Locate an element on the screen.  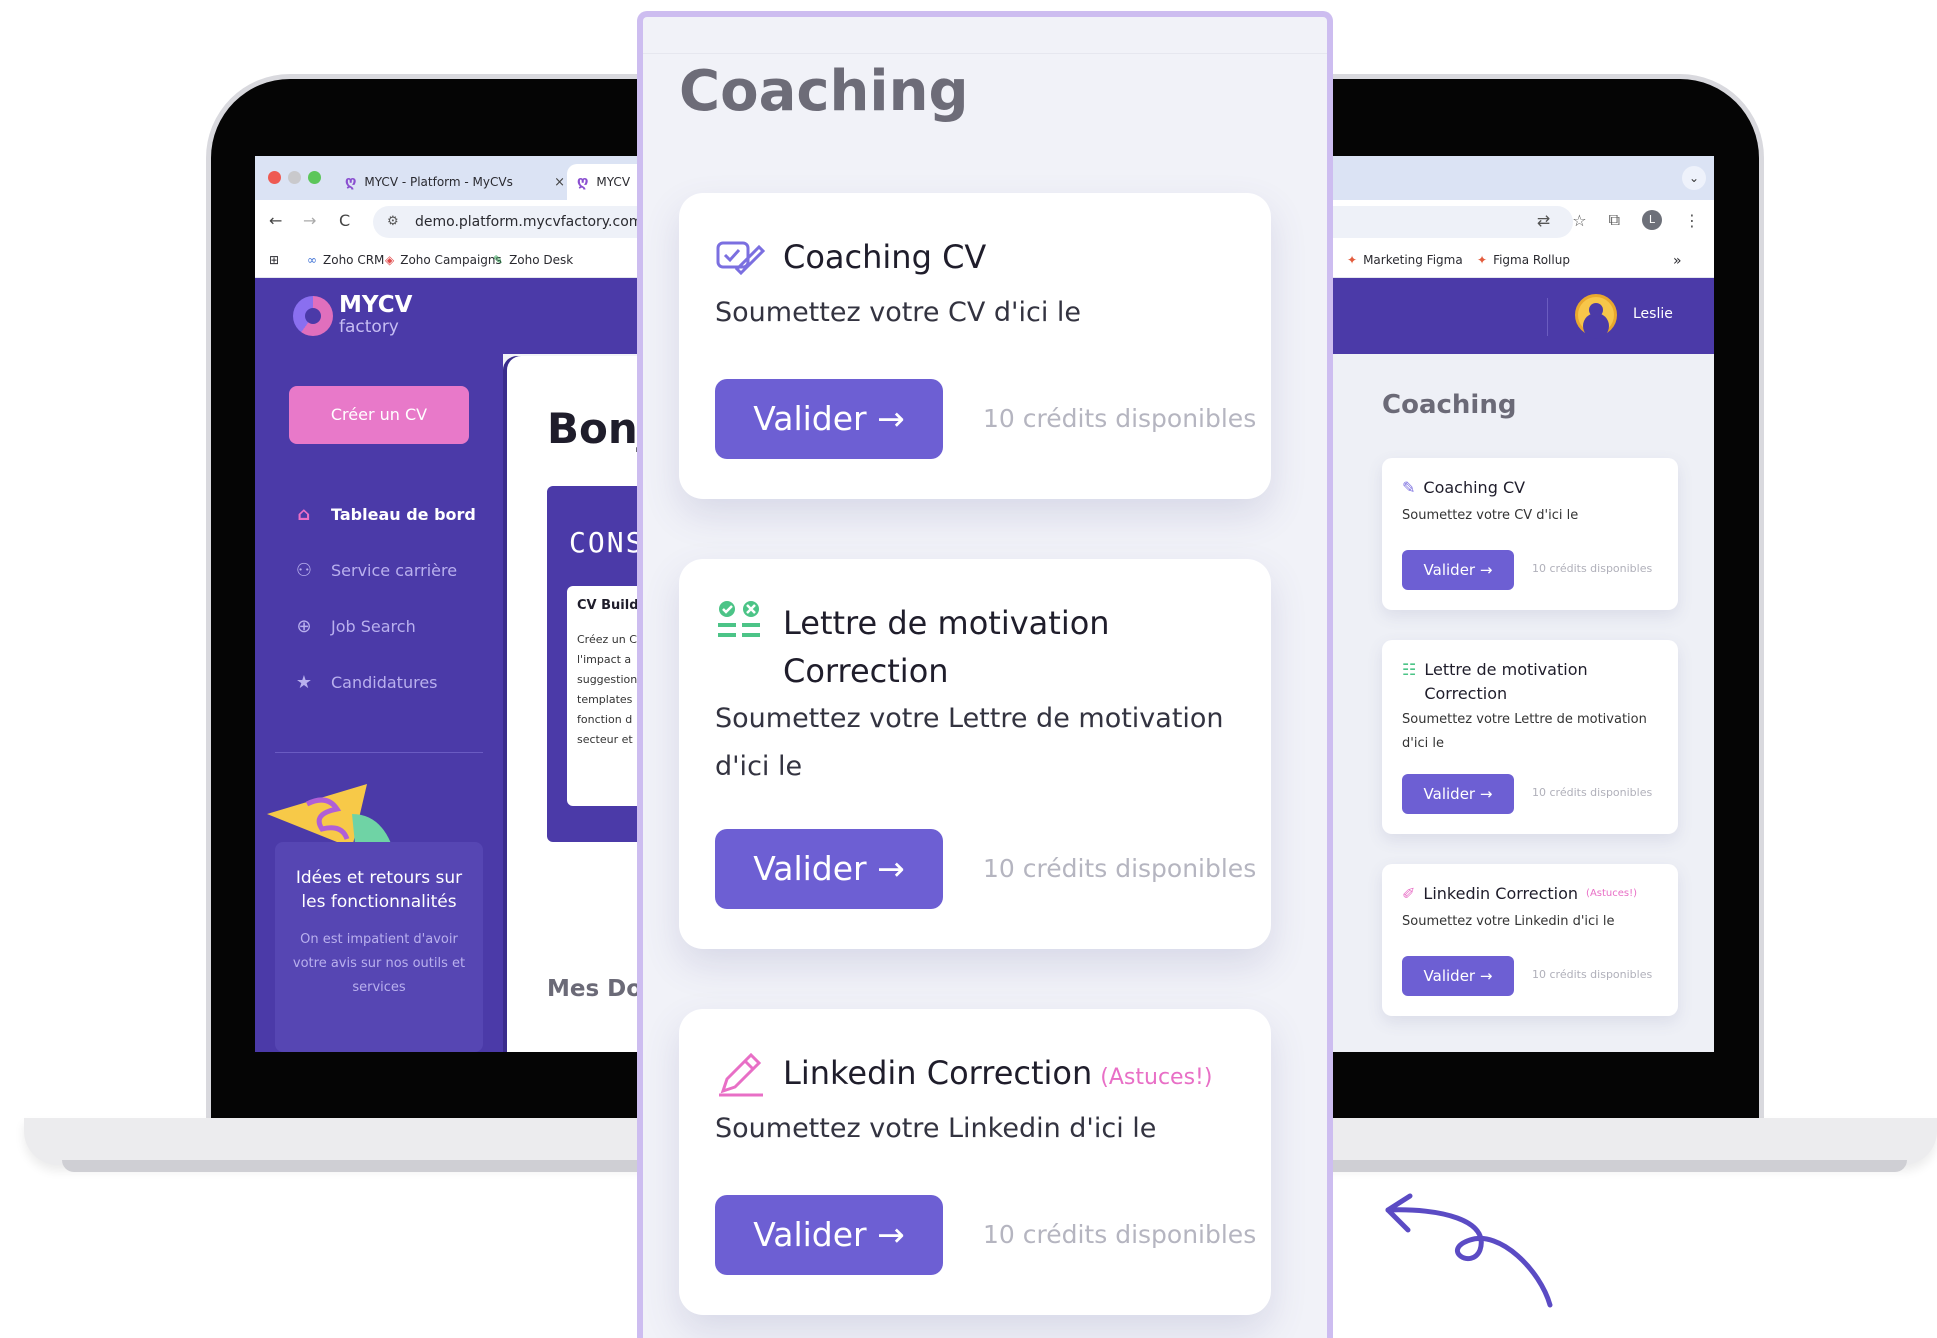
card-header: Linkedin Correction (Astuces!) is located at coordinates (963, 1075).